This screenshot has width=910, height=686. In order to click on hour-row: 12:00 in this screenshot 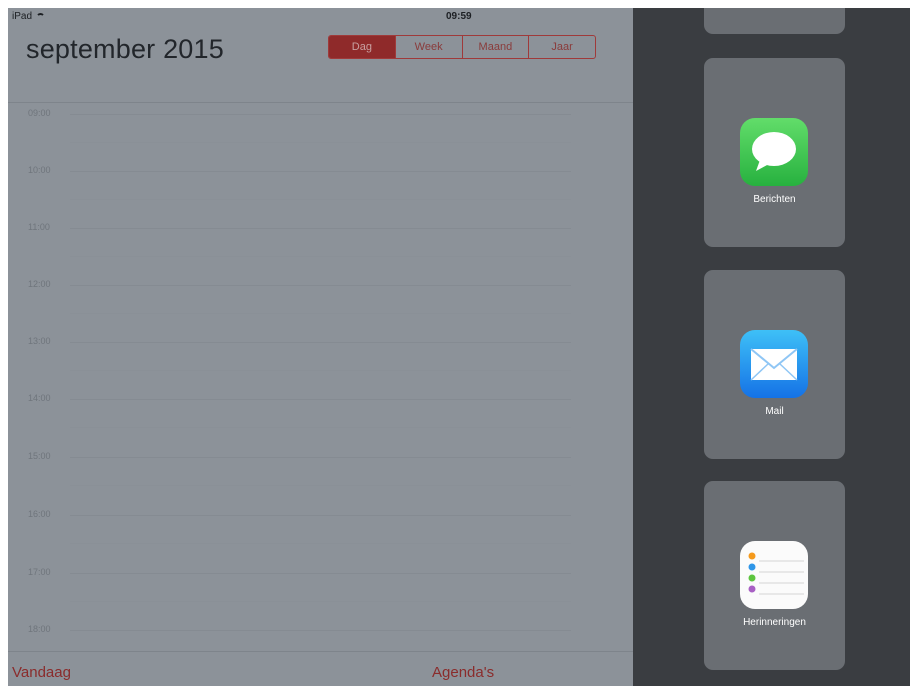, I will do `click(320, 310)`.